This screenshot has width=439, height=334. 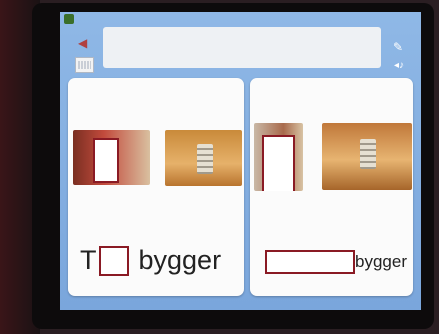 What do you see at coordinates (69, 19) in the screenshot?
I see `home-icon` at bounding box center [69, 19].